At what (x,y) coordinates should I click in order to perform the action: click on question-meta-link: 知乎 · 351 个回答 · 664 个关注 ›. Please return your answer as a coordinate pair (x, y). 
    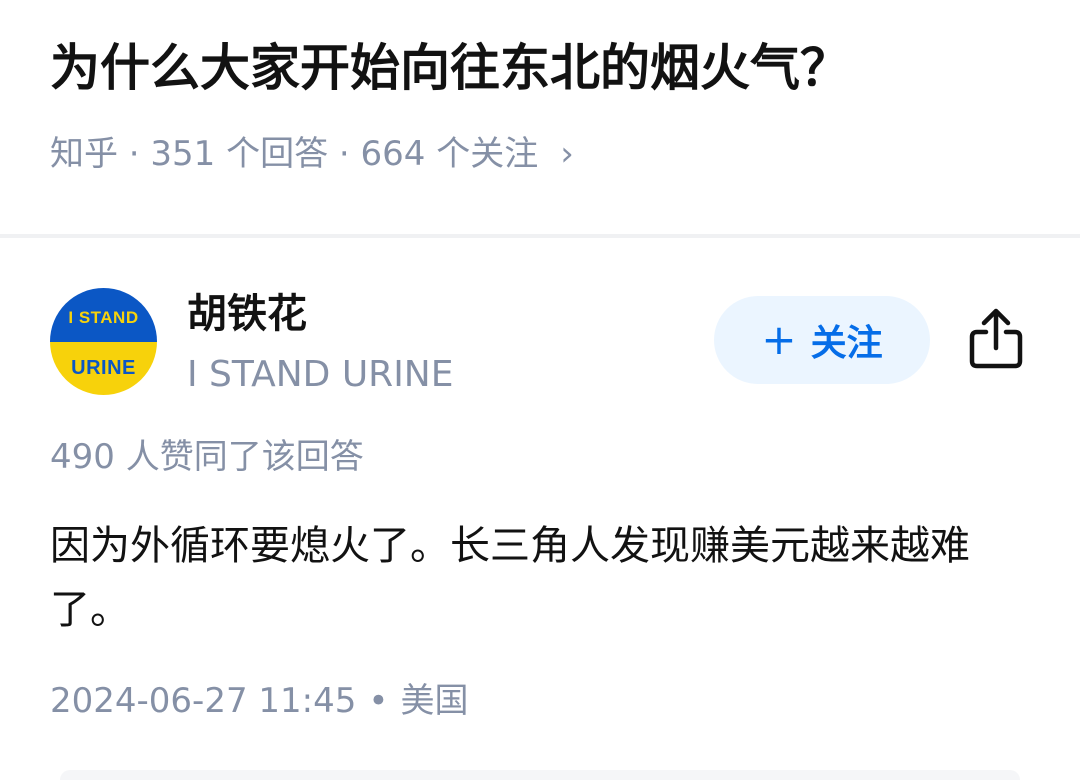
    Looking at the image, I should click on (312, 154).